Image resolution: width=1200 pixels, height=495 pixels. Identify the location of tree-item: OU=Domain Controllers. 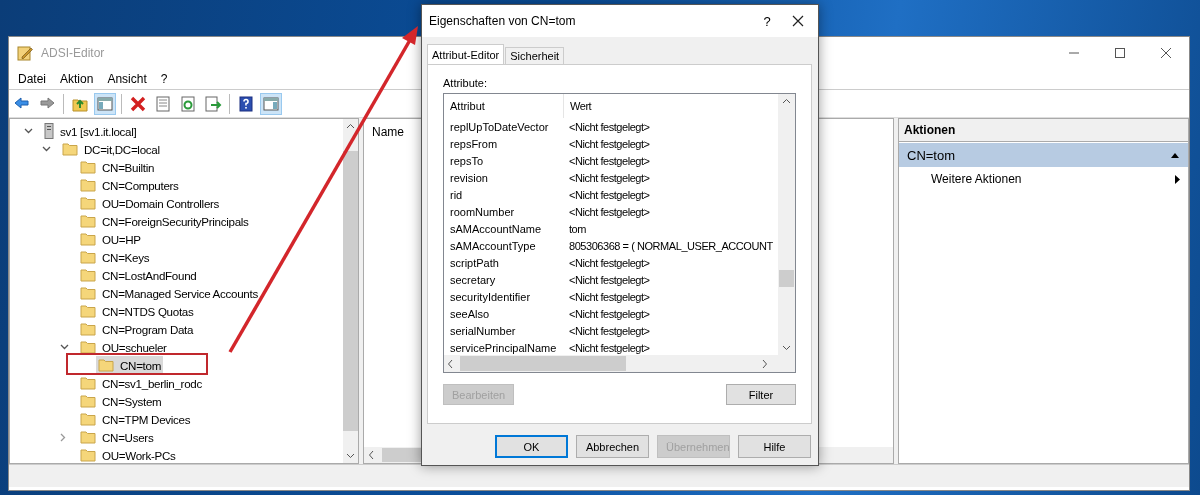
(150, 203).